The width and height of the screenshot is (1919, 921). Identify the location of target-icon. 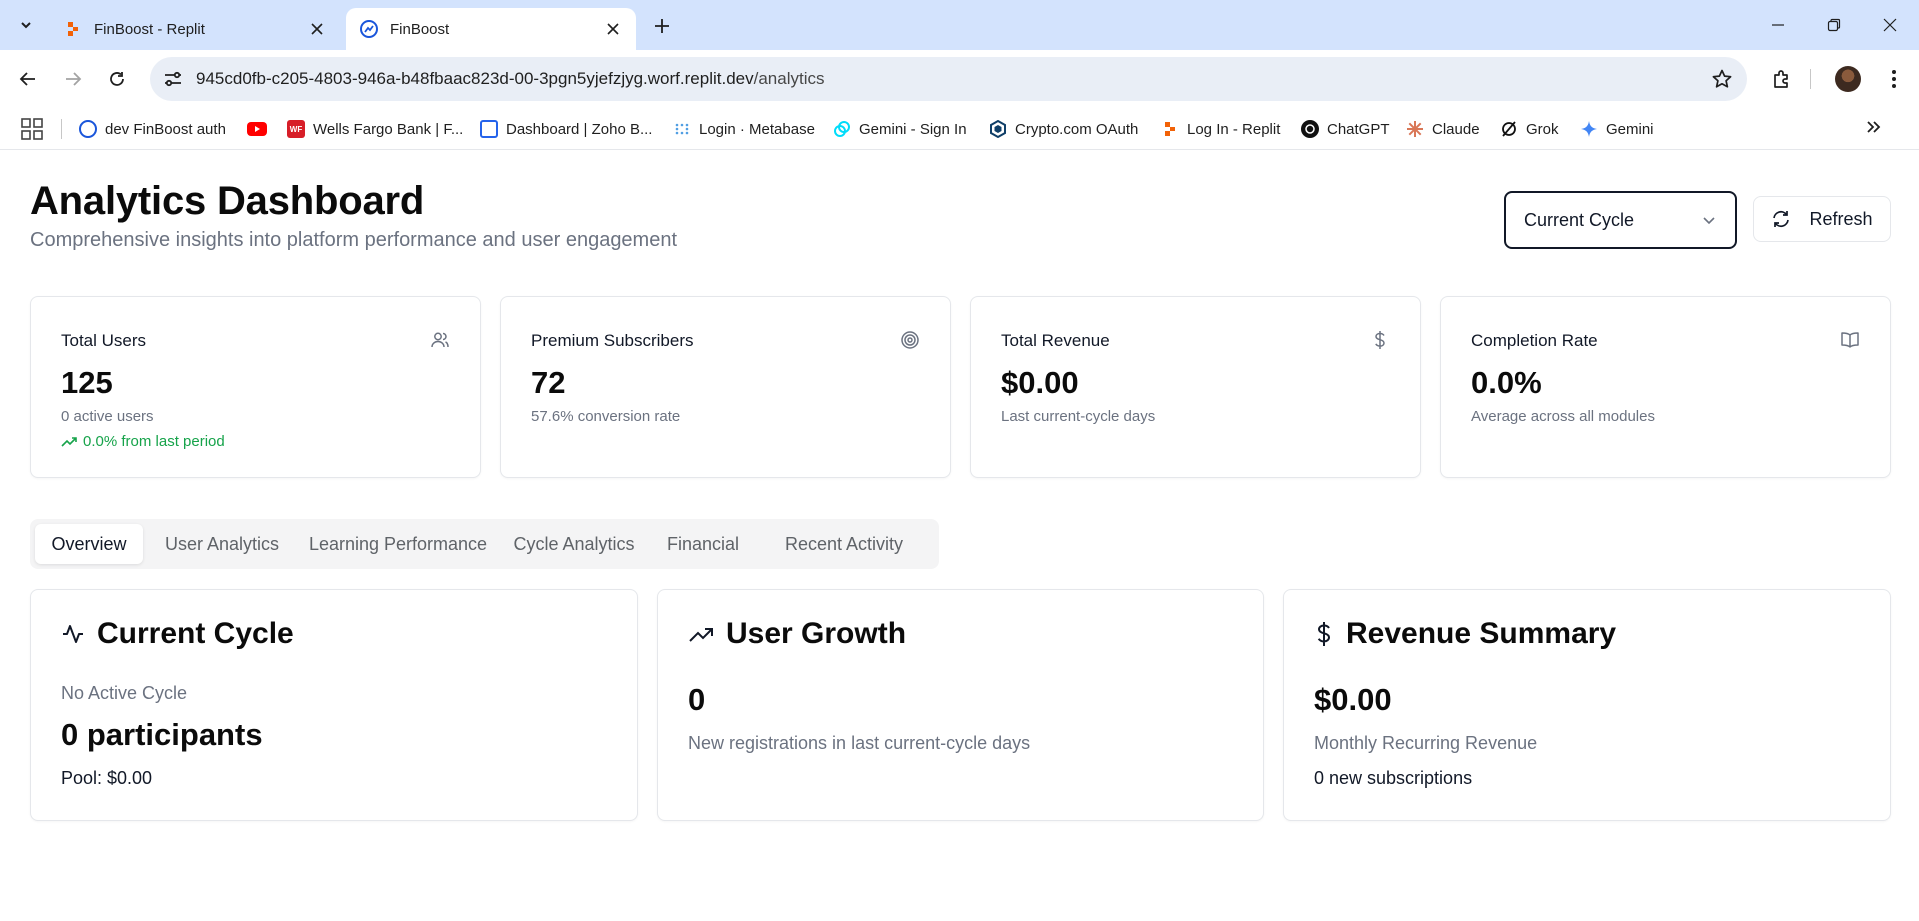
(910, 340).